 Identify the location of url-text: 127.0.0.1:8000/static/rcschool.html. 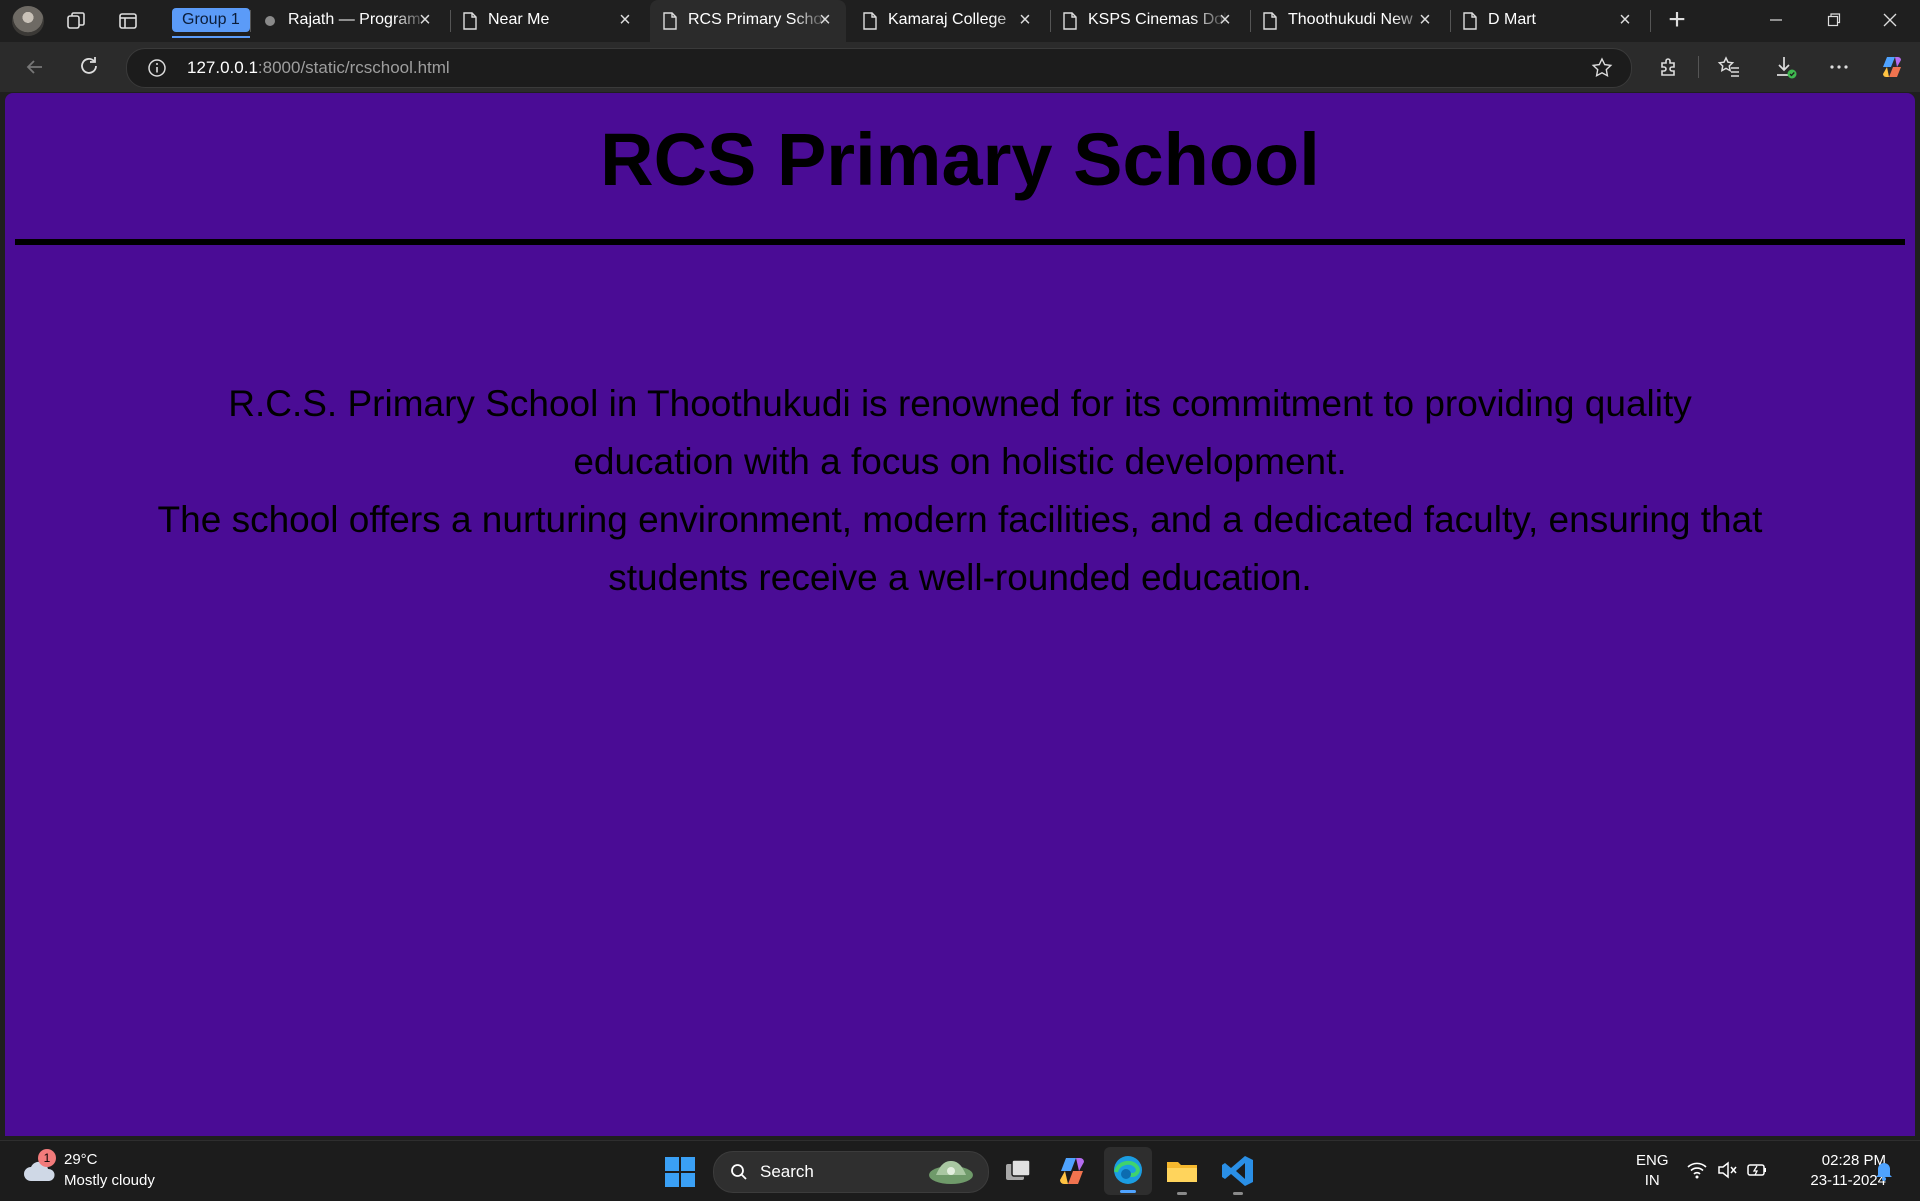
(318, 68).